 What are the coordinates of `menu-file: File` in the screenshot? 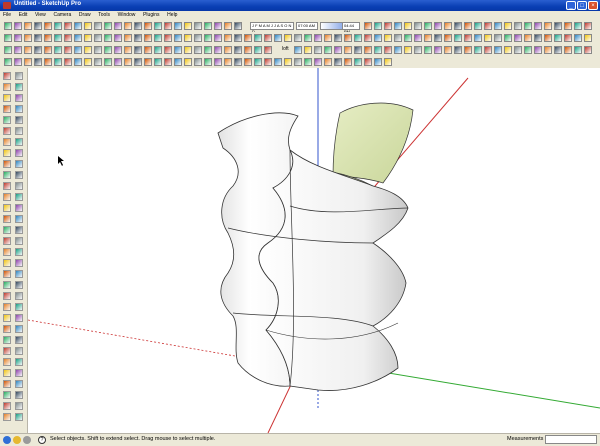 It's located at (7, 15).